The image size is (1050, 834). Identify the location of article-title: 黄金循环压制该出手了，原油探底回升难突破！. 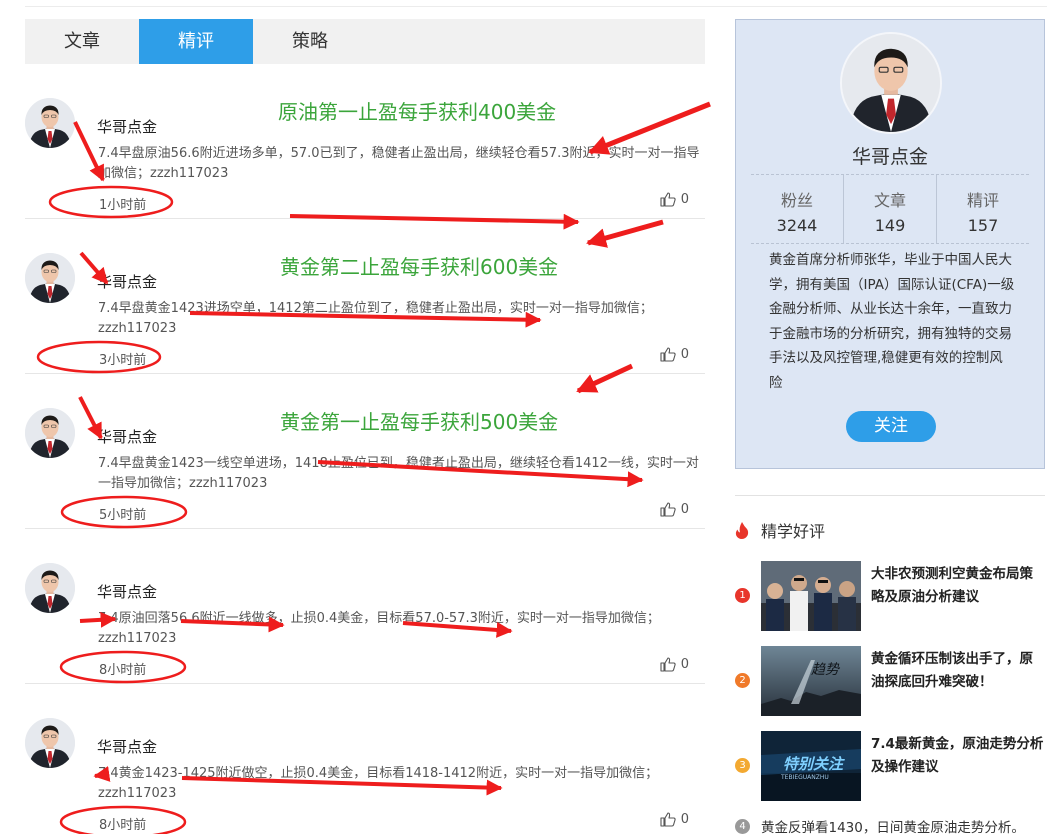
(958, 671).